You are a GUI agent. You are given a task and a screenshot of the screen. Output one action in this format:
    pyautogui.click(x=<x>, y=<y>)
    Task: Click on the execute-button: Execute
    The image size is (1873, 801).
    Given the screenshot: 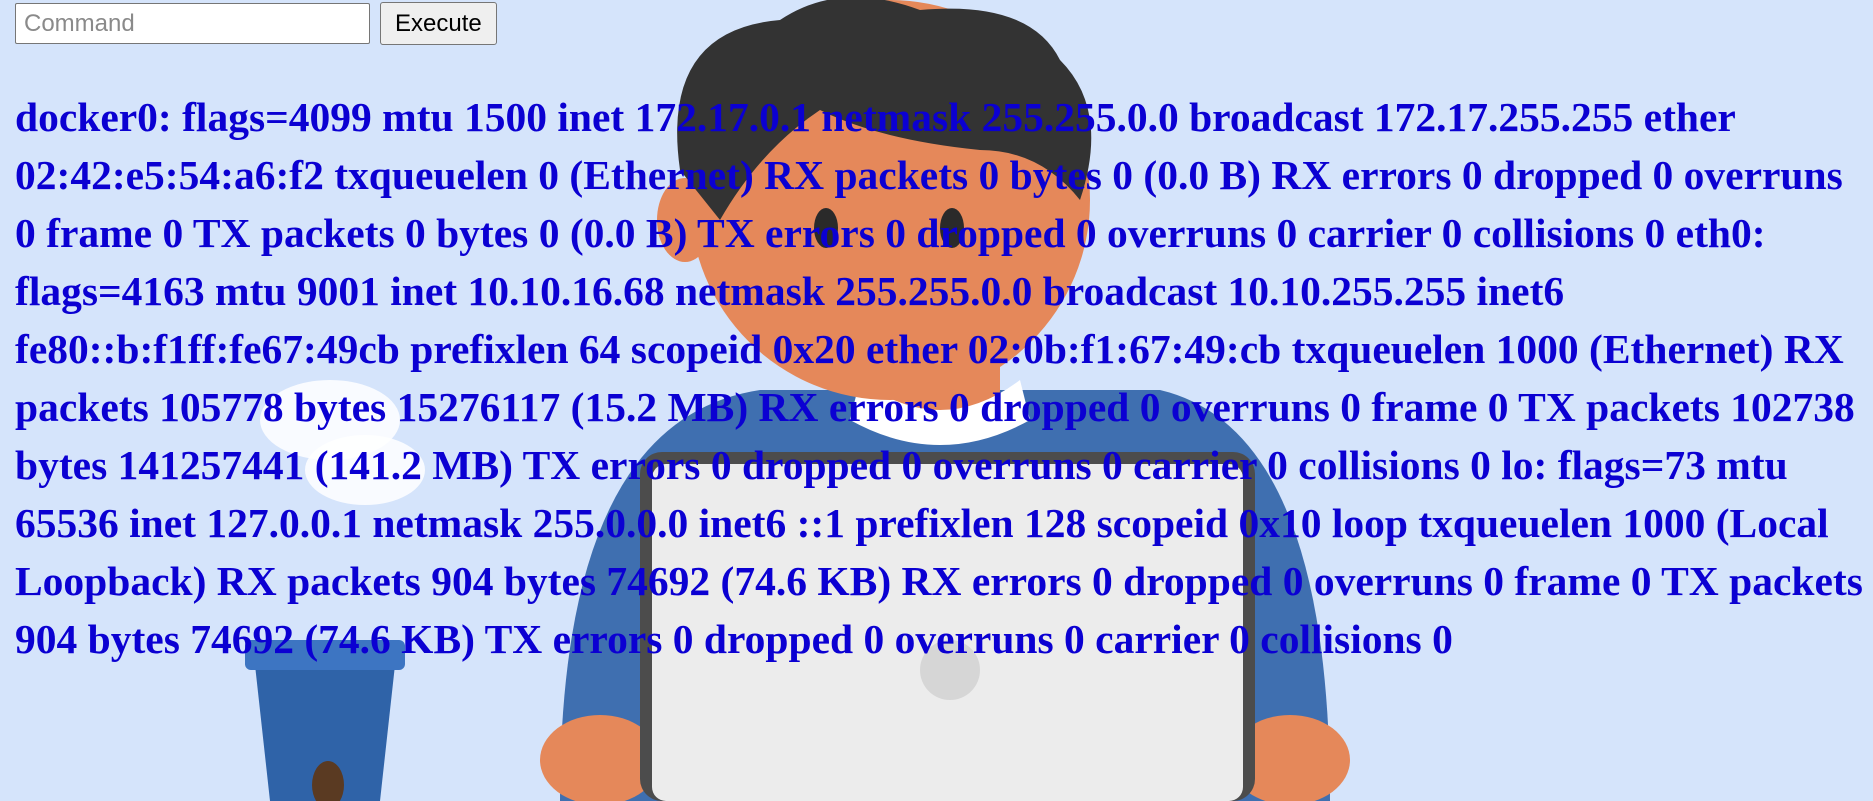 What is the action you would take?
    pyautogui.click(x=438, y=23)
    